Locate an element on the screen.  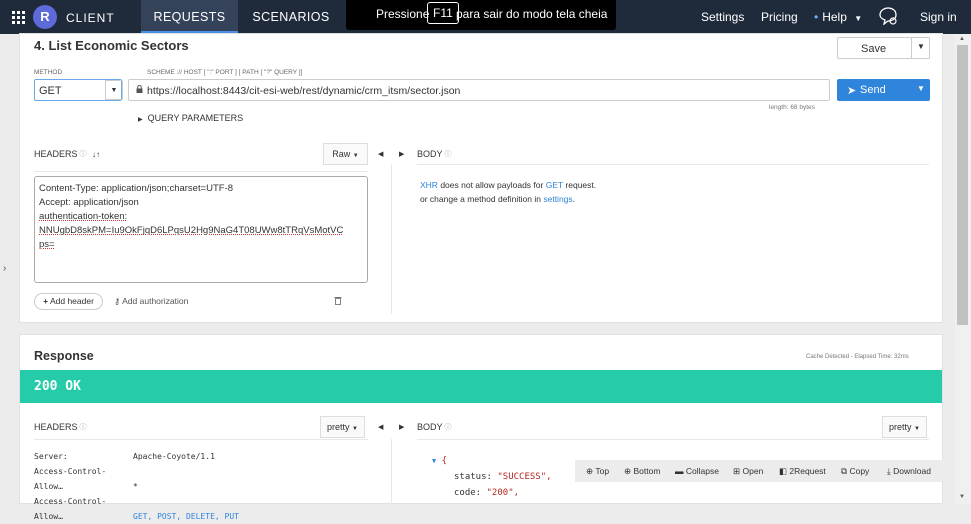
tab-requests: REQUESTS is located at coordinates (189, 17).